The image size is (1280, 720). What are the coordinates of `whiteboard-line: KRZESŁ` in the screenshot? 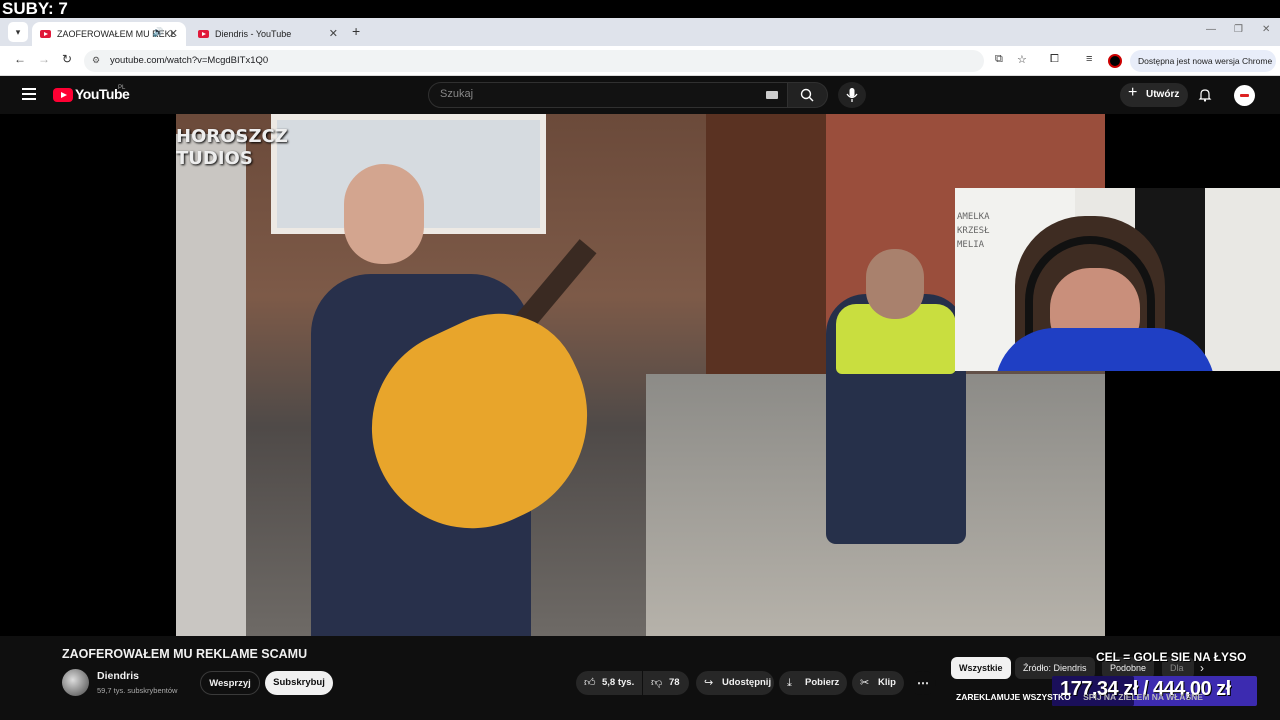 It's located at (973, 231).